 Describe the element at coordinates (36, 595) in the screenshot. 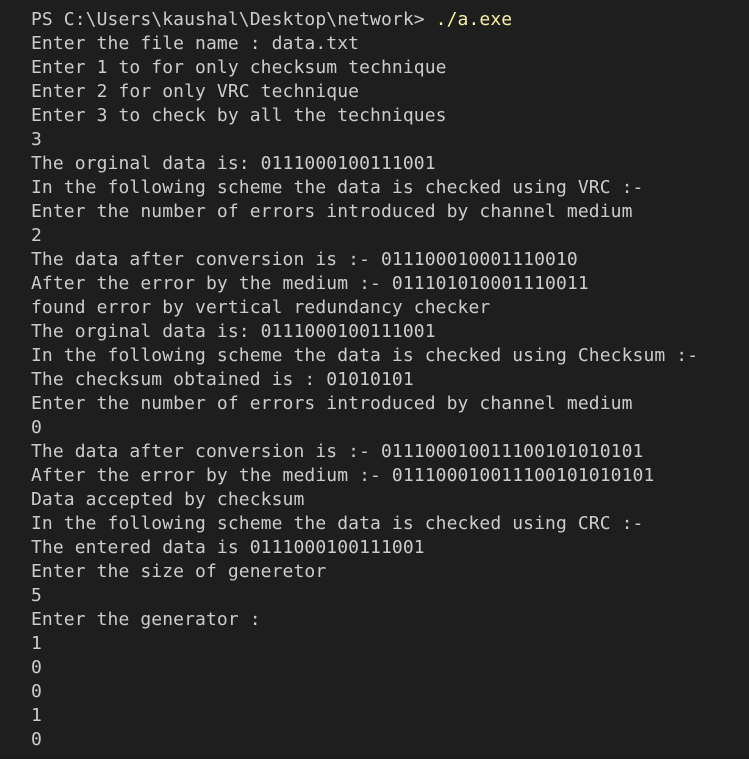

I see `output-line: 5` at that location.